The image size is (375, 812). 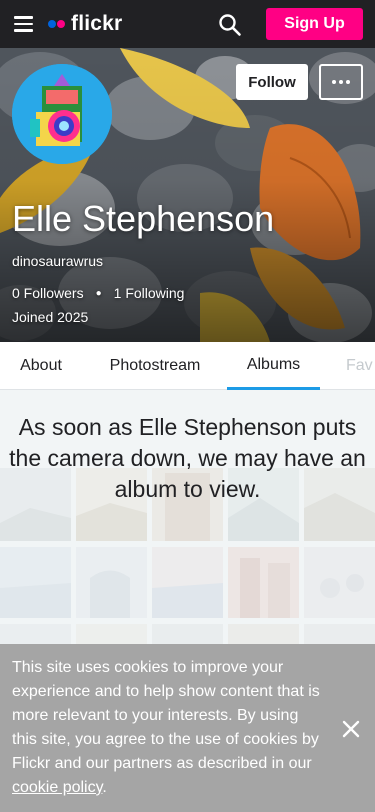 I want to click on avatar, so click(x=62, y=114).